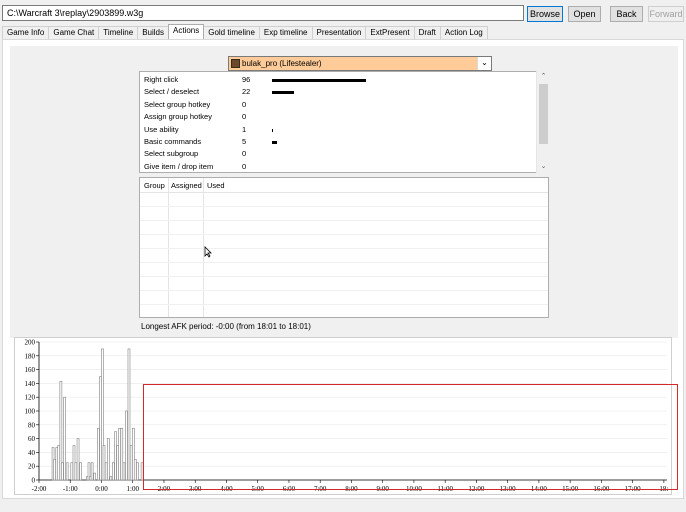 The width and height of the screenshot is (686, 512). What do you see at coordinates (30, 370) in the screenshot?
I see `y-tick-label: 160` at bounding box center [30, 370].